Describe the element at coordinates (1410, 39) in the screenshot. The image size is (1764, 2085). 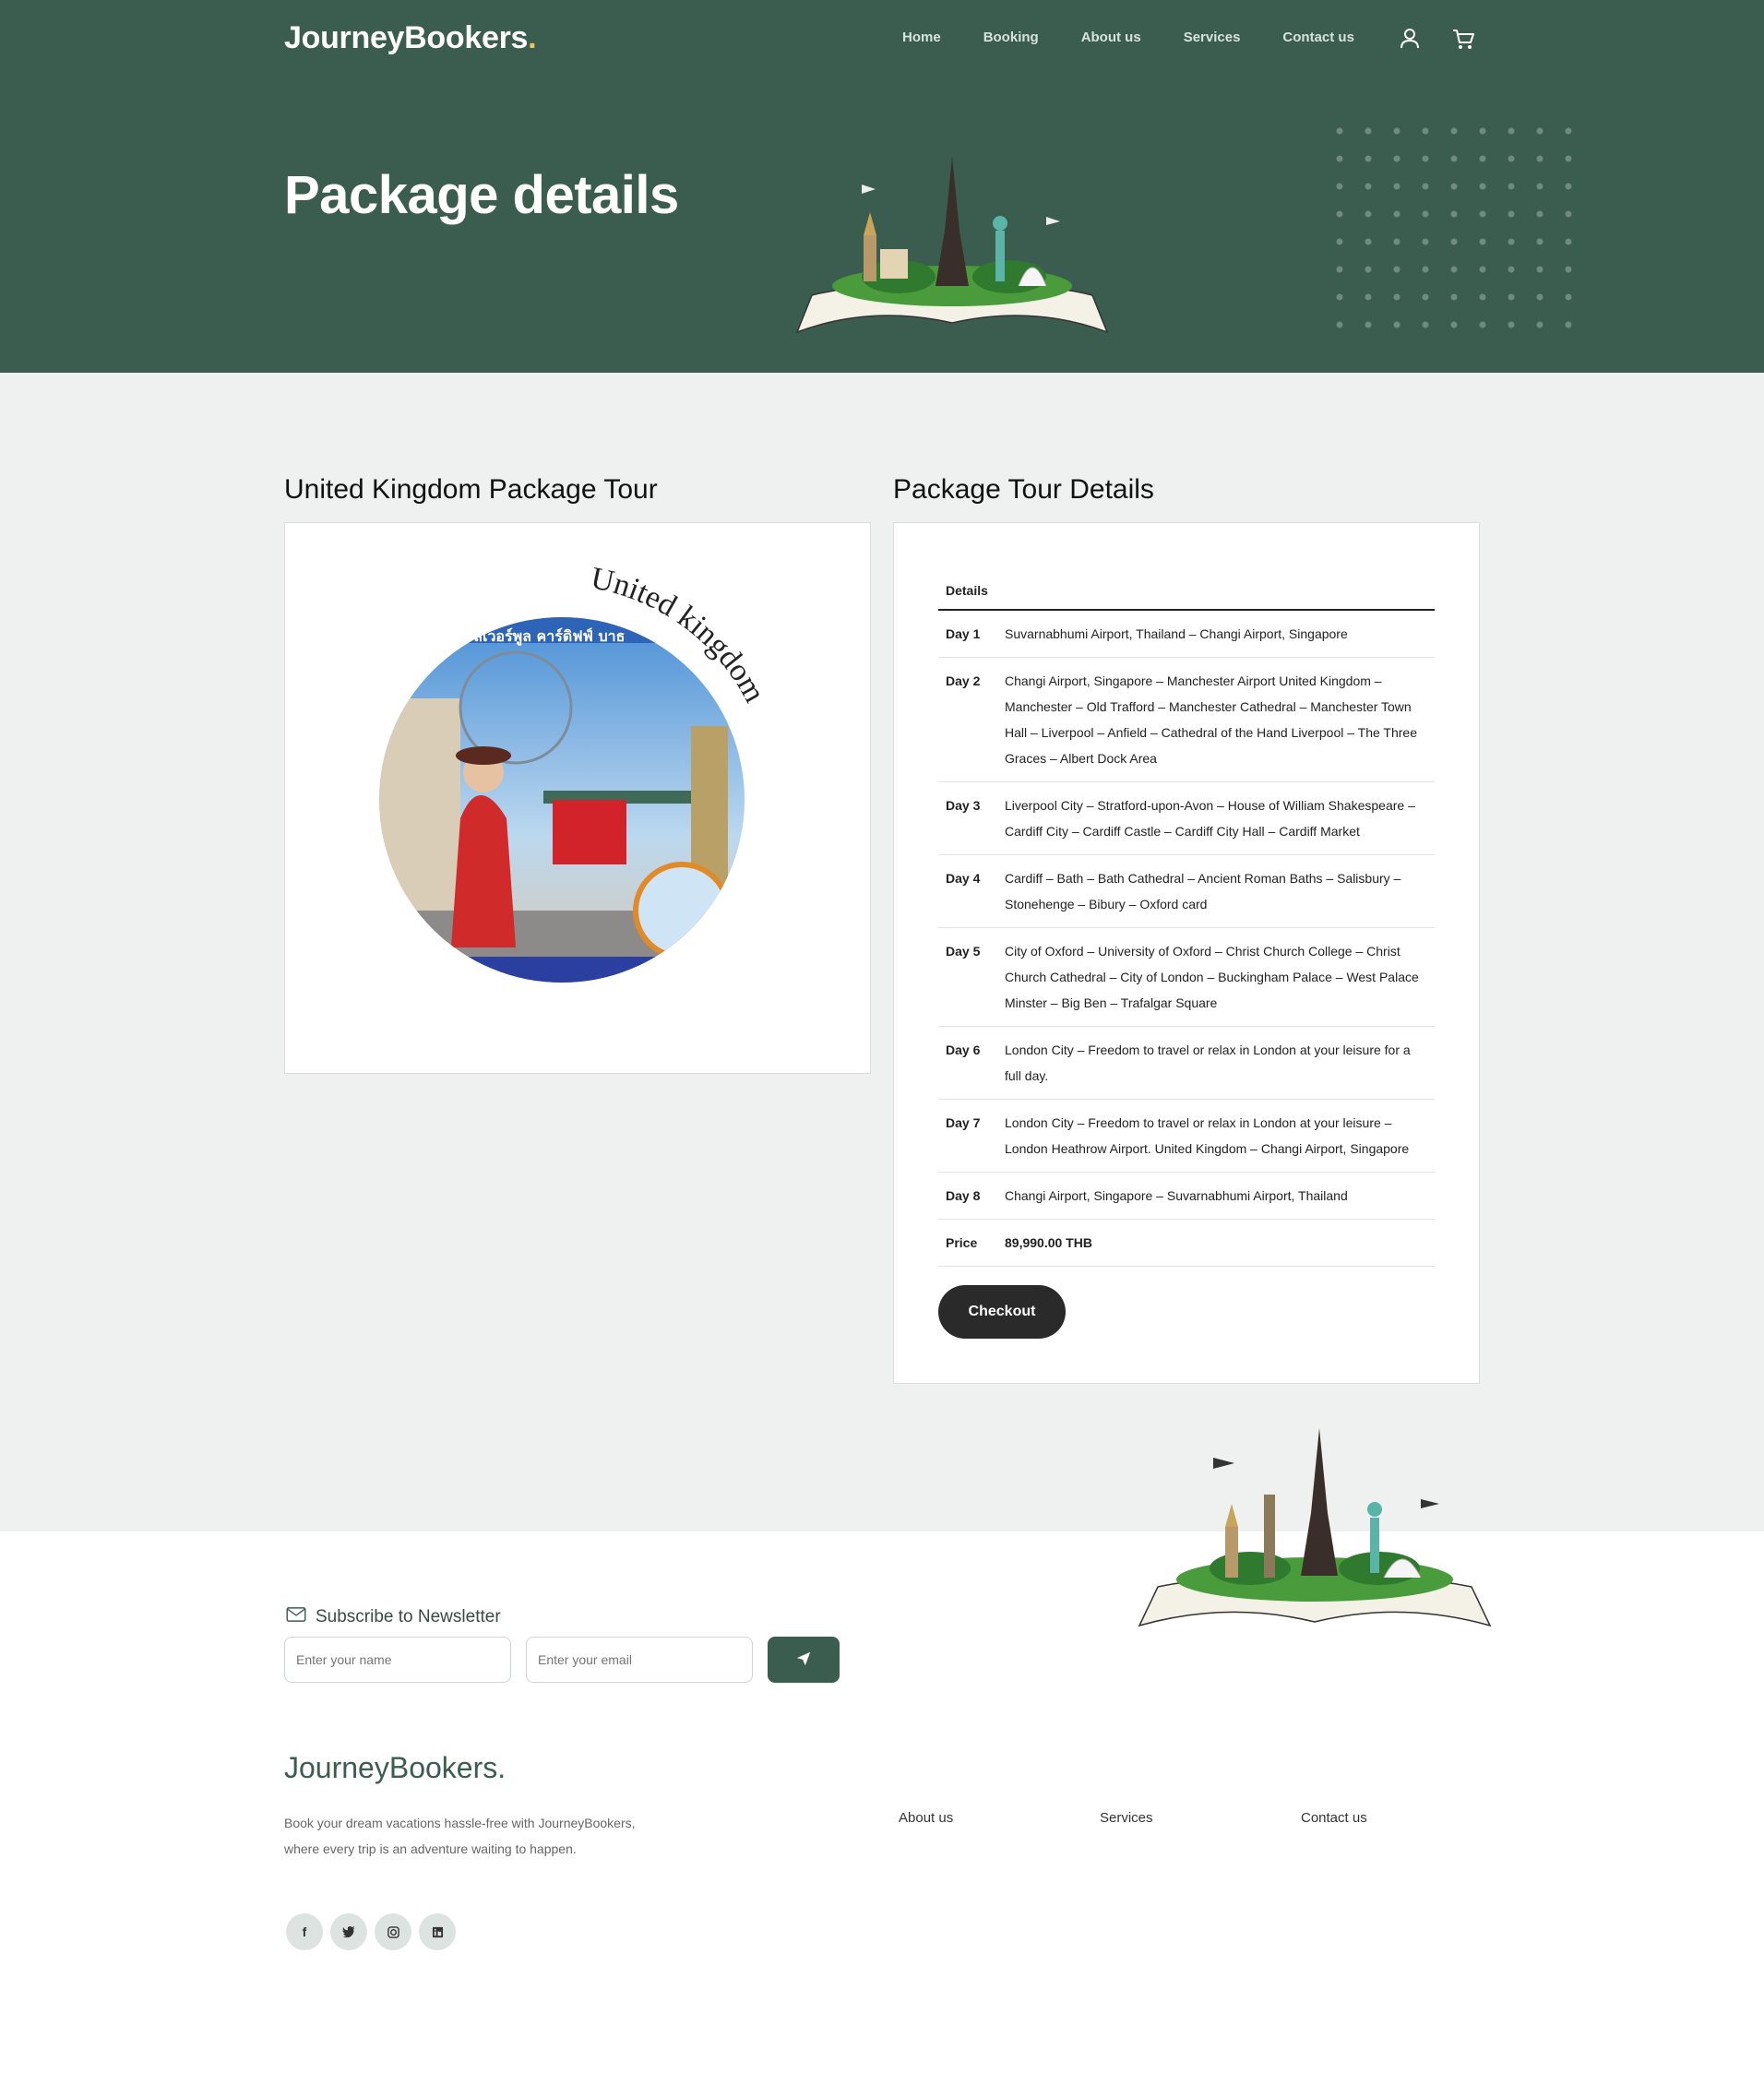
I see `user-icon` at that location.